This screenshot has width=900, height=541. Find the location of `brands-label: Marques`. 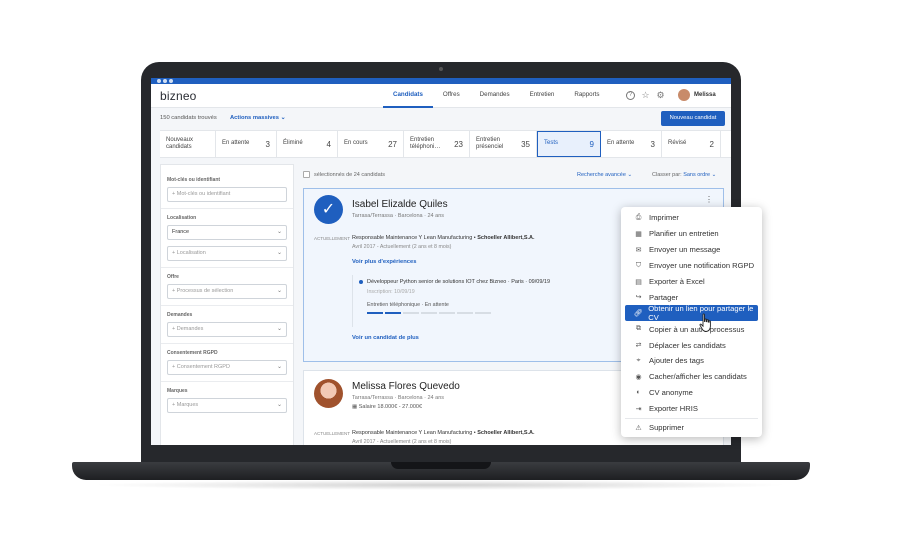

brands-label: Marques is located at coordinates (177, 391).